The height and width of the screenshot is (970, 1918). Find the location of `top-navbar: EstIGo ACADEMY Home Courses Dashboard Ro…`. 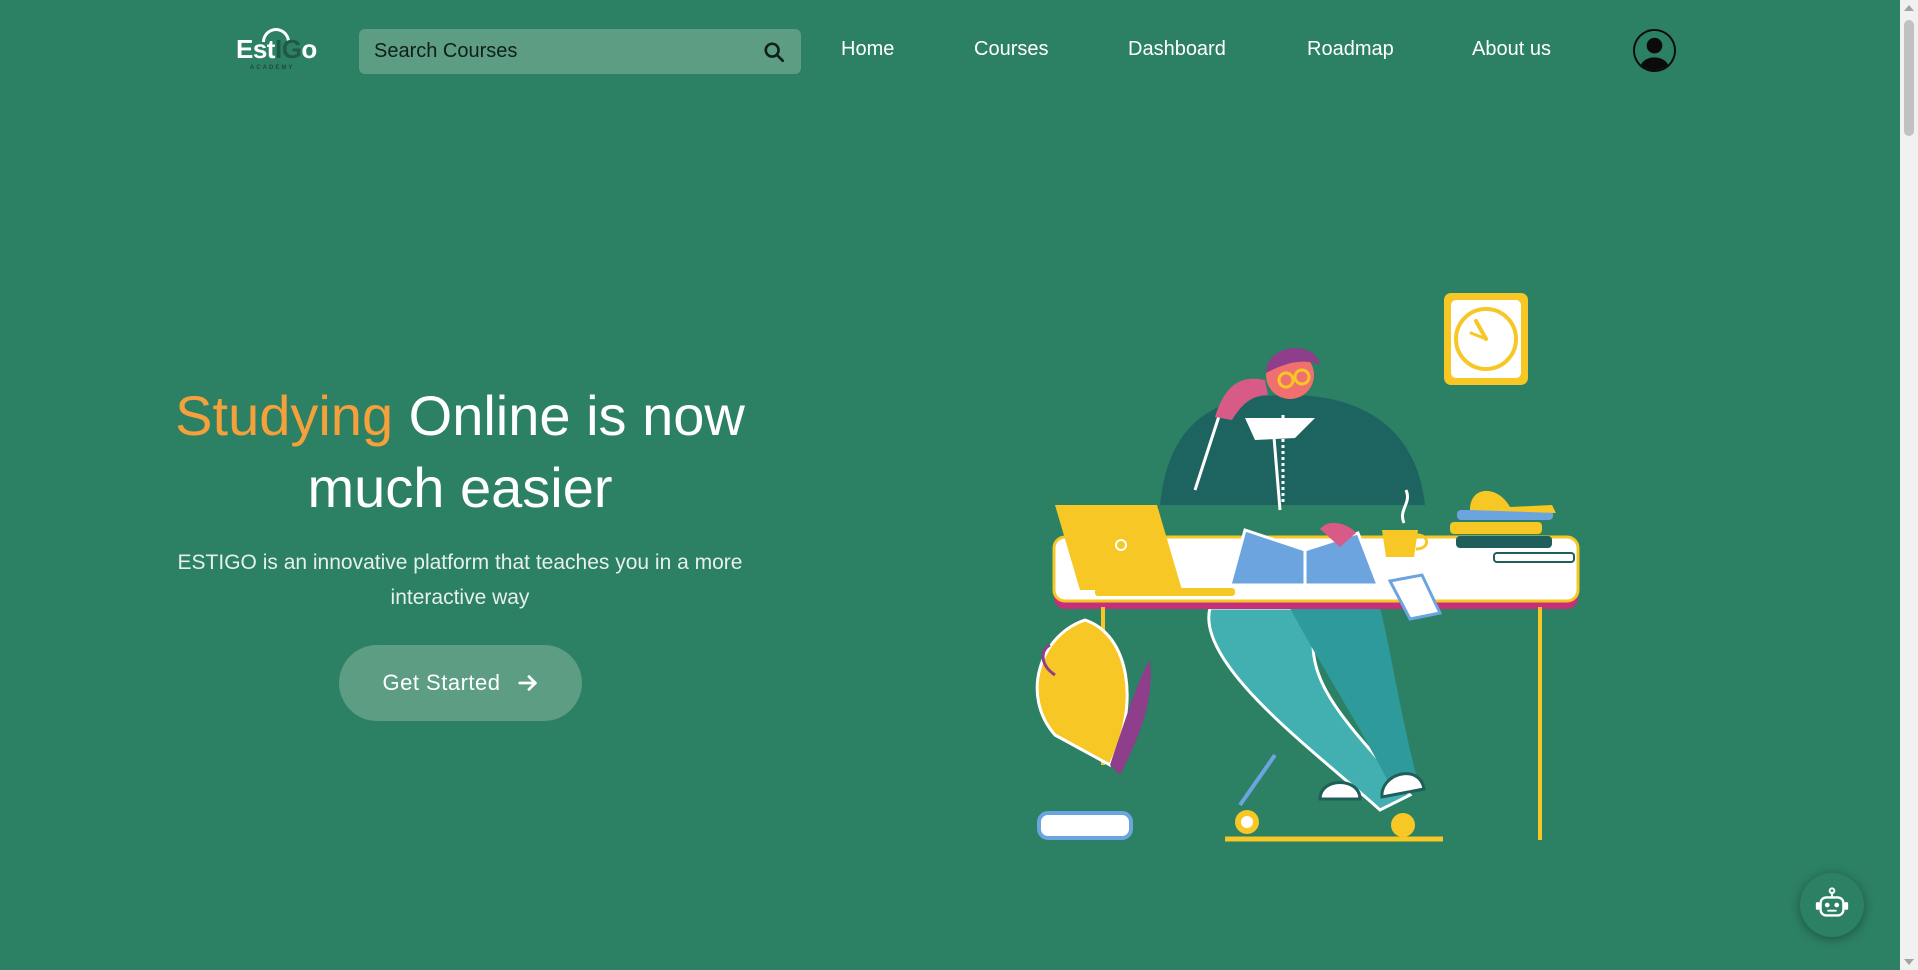

top-navbar: EstIGo ACADEMY Home Courses Dashboard Ro… is located at coordinates (950, 50).